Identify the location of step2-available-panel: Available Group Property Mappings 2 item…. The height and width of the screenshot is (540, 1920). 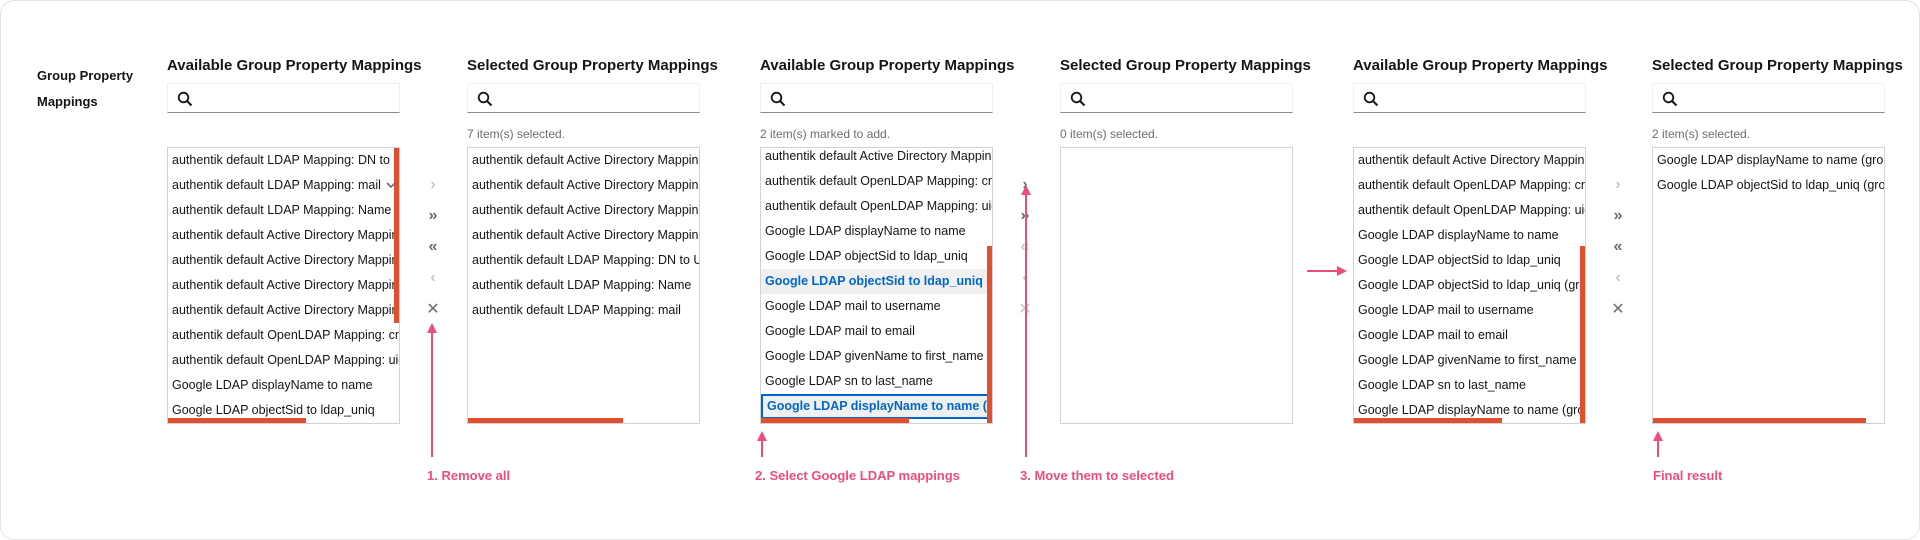
(887, 240).